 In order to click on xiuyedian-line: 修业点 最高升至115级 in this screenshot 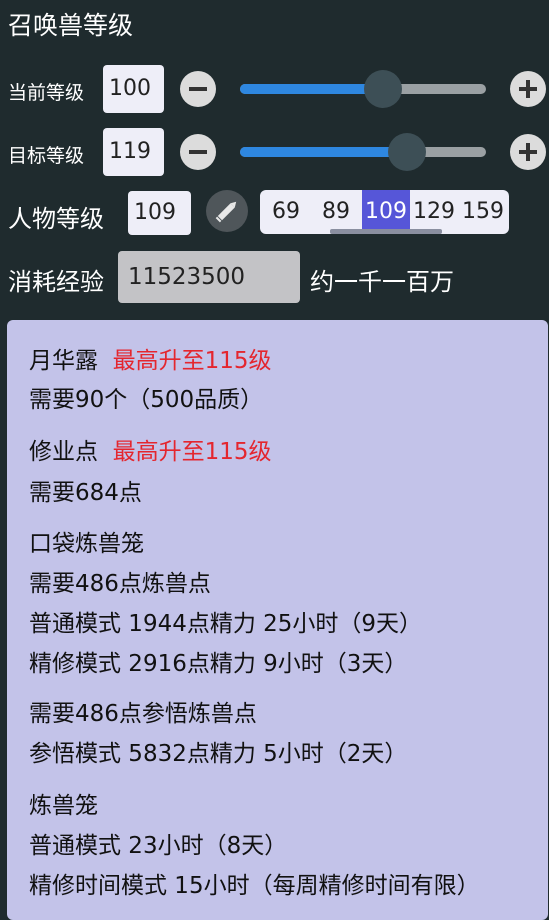, I will do `click(150, 449)`.